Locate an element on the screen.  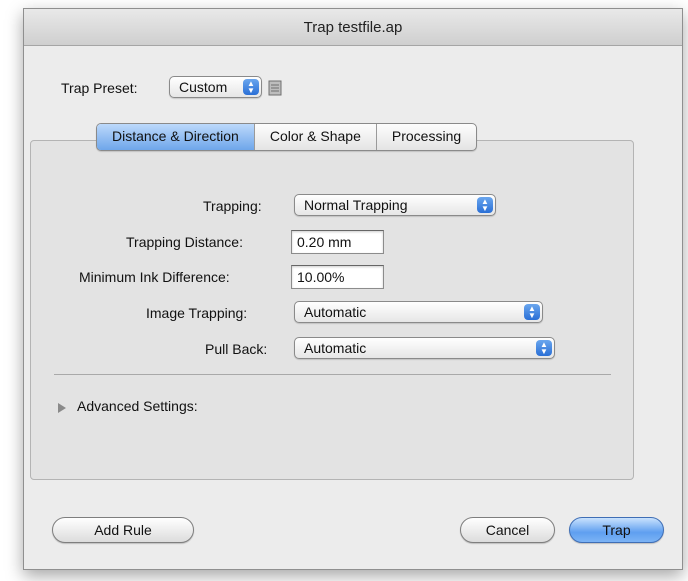
image-trapping-popup: Automatic ▲ ▼ is located at coordinates (418, 312).